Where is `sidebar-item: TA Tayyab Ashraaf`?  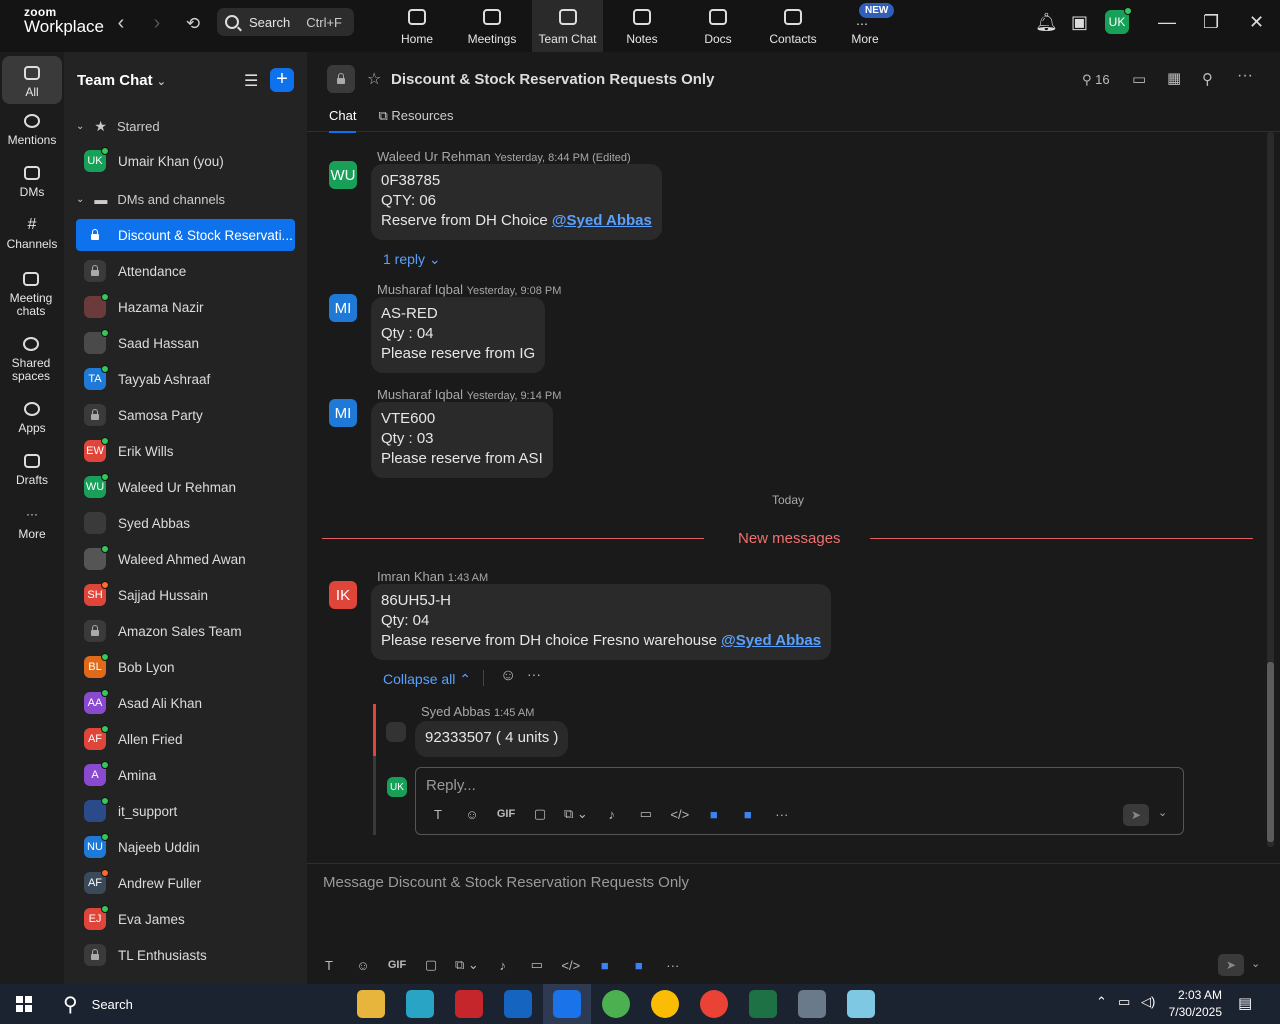 sidebar-item: TA Tayyab Ashraaf is located at coordinates (185, 379).